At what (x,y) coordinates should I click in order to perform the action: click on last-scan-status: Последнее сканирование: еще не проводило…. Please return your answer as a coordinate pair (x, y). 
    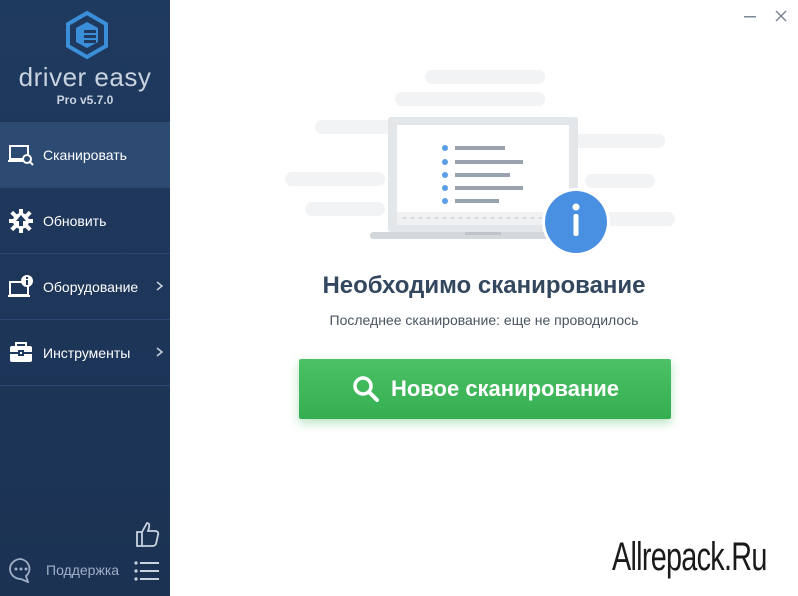
    Looking at the image, I should click on (484, 320).